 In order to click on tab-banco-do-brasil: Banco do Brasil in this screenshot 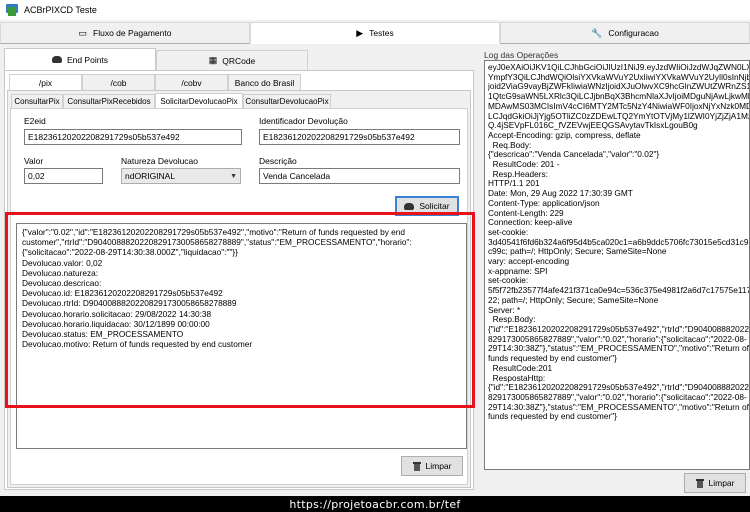, I will do `click(264, 82)`.